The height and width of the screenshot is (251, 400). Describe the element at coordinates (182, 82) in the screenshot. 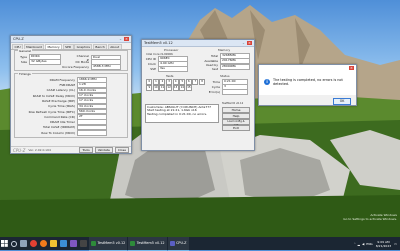

I see `test-cell: 5` at that location.